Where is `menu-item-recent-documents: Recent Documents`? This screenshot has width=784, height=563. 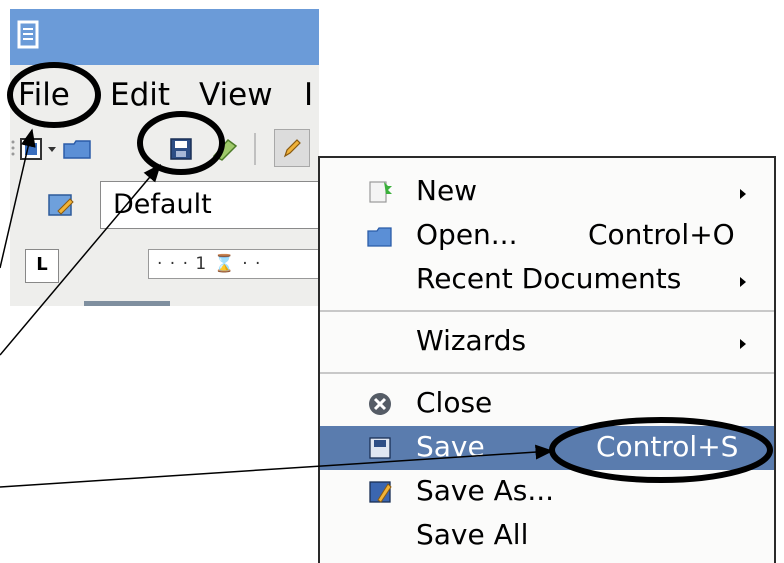 menu-item-recent-documents: Recent Documents is located at coordinates (547, 280).